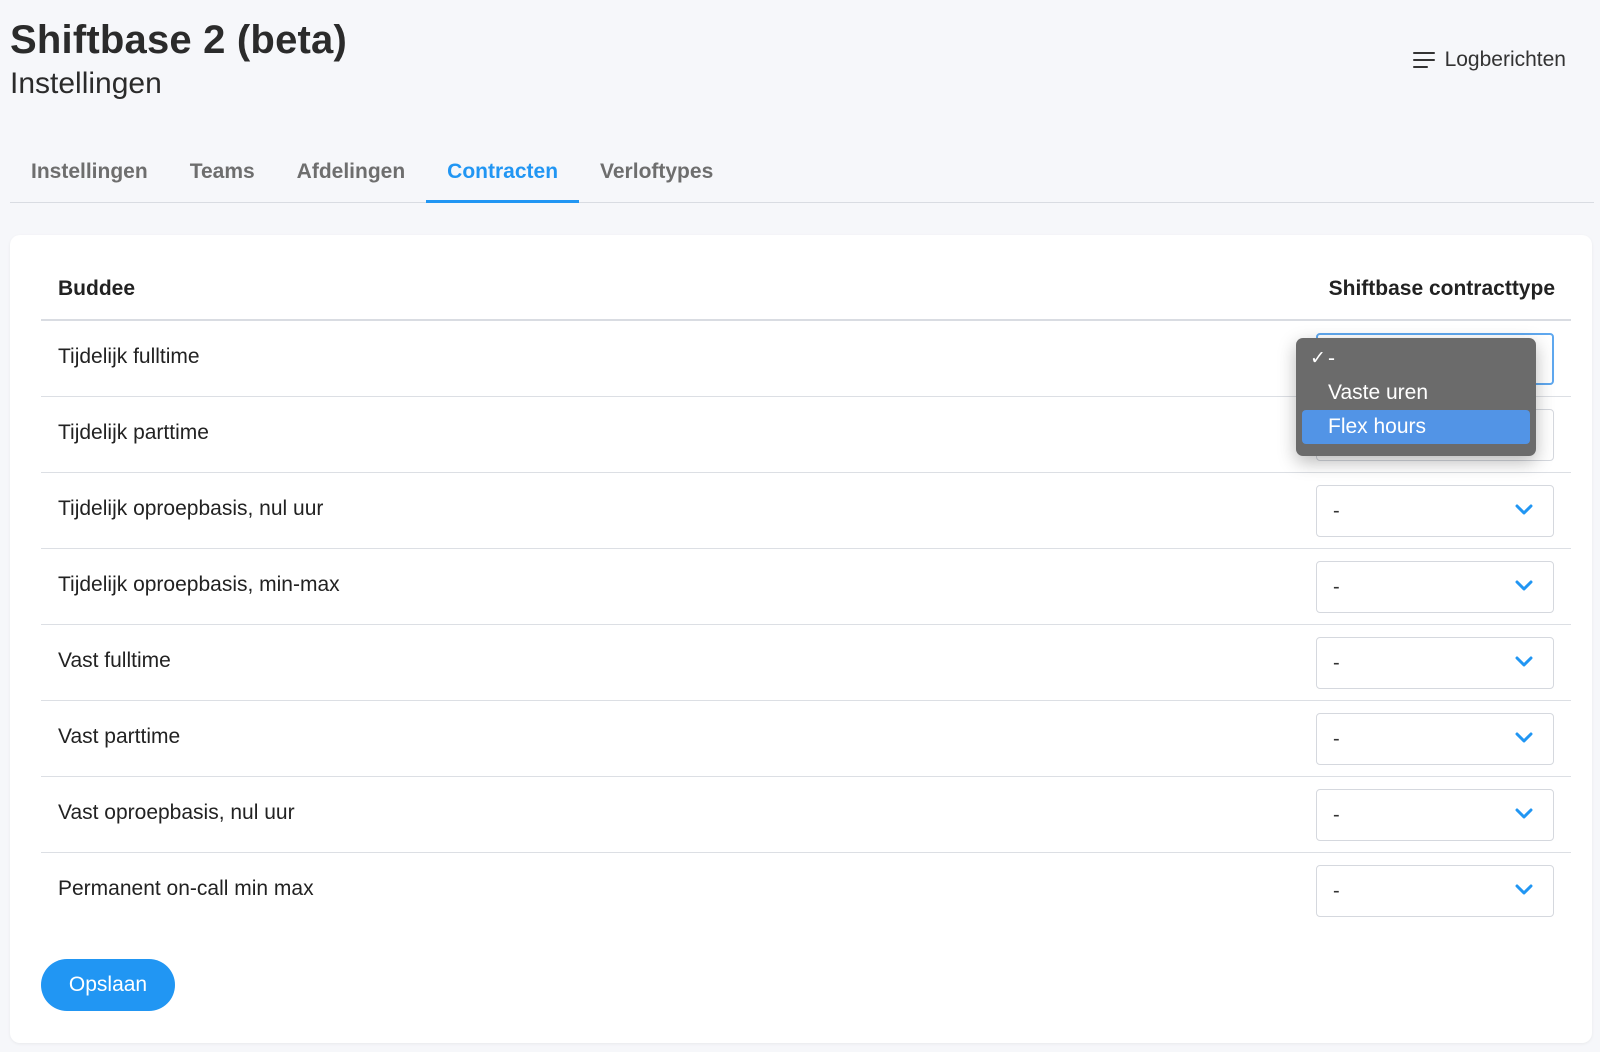 This screenshot has width=1600, height=1052. I want to click on column-header-buddee: Buddee, so click(97, 288).